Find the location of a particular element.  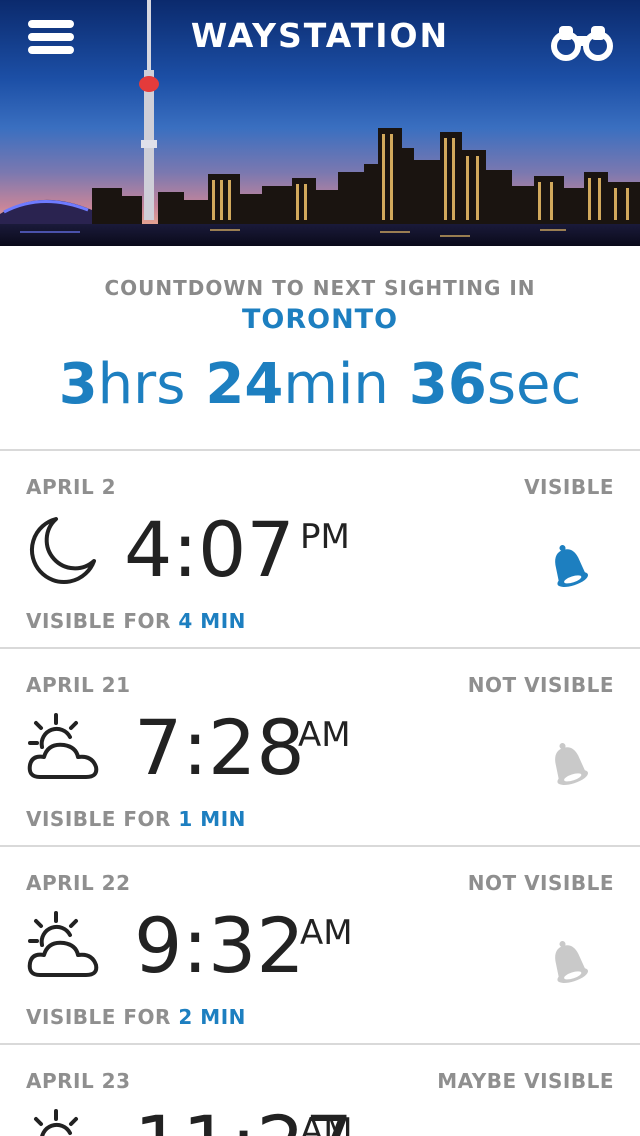

sighting-date: APRIL 23 is located at coordinates (78, 1081).